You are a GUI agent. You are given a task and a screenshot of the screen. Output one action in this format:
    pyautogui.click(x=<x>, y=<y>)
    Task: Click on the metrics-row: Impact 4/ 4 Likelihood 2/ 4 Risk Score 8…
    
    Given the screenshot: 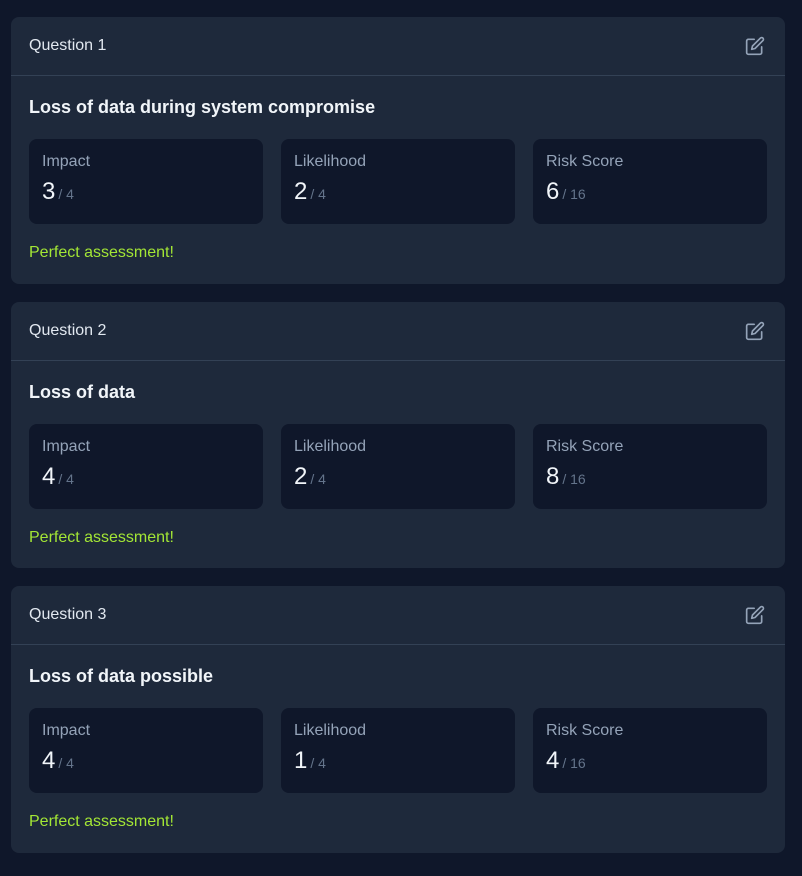 What is the action you would take?
    pyautogui.click(x=398, y=466)
    